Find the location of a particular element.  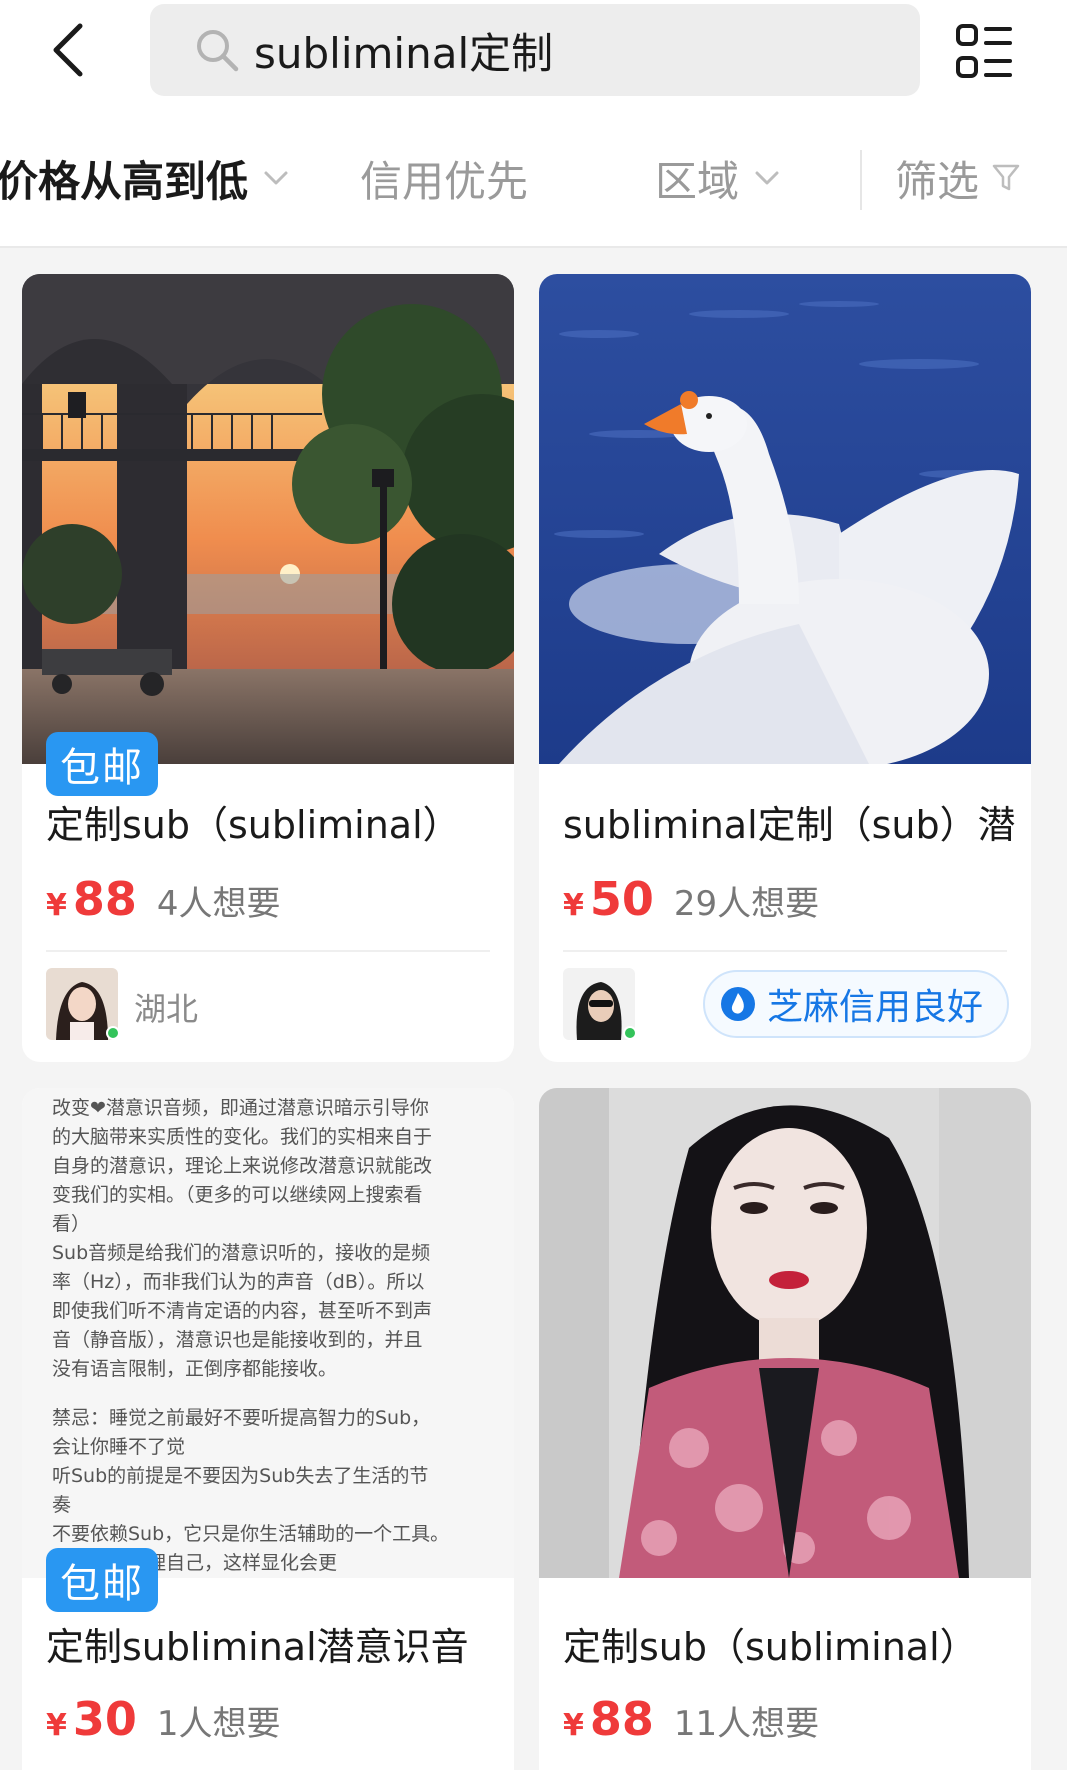

back-arrow-icon is located at coordinates (68, 50).